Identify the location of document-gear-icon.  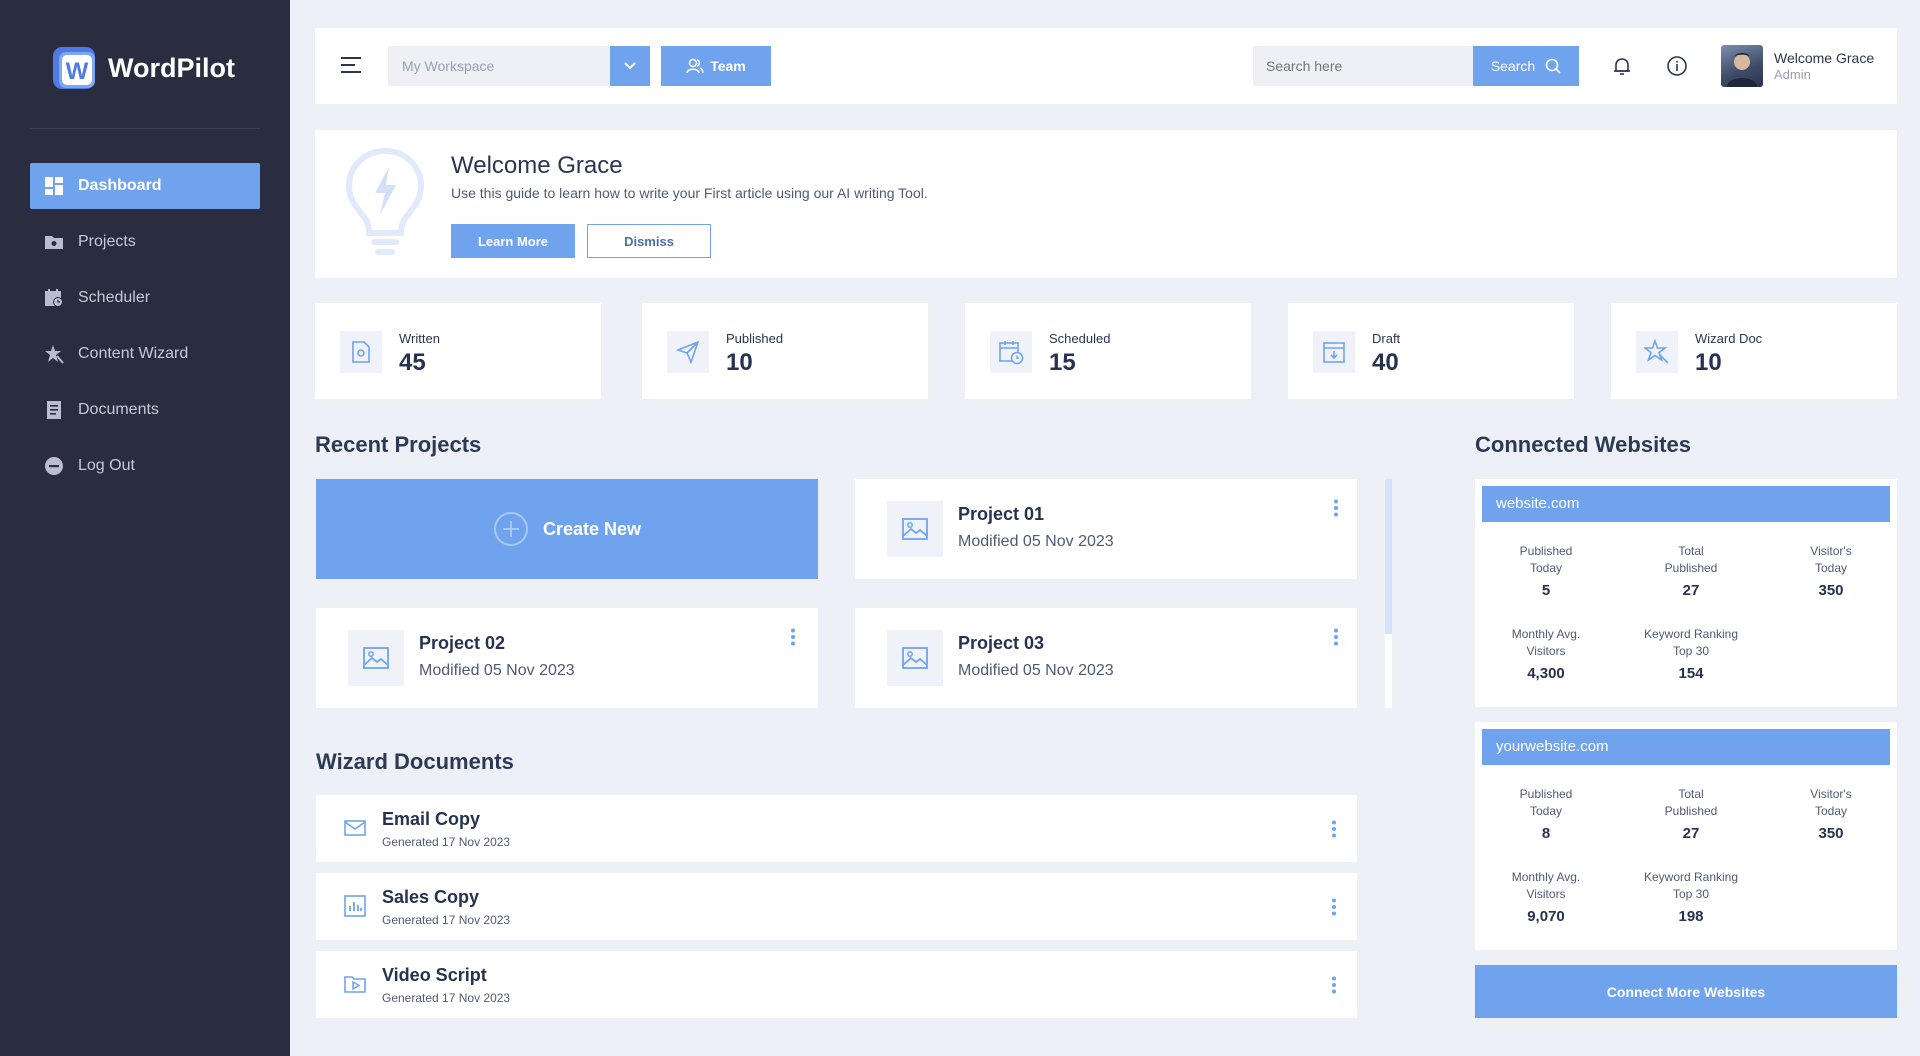
(361, 352).